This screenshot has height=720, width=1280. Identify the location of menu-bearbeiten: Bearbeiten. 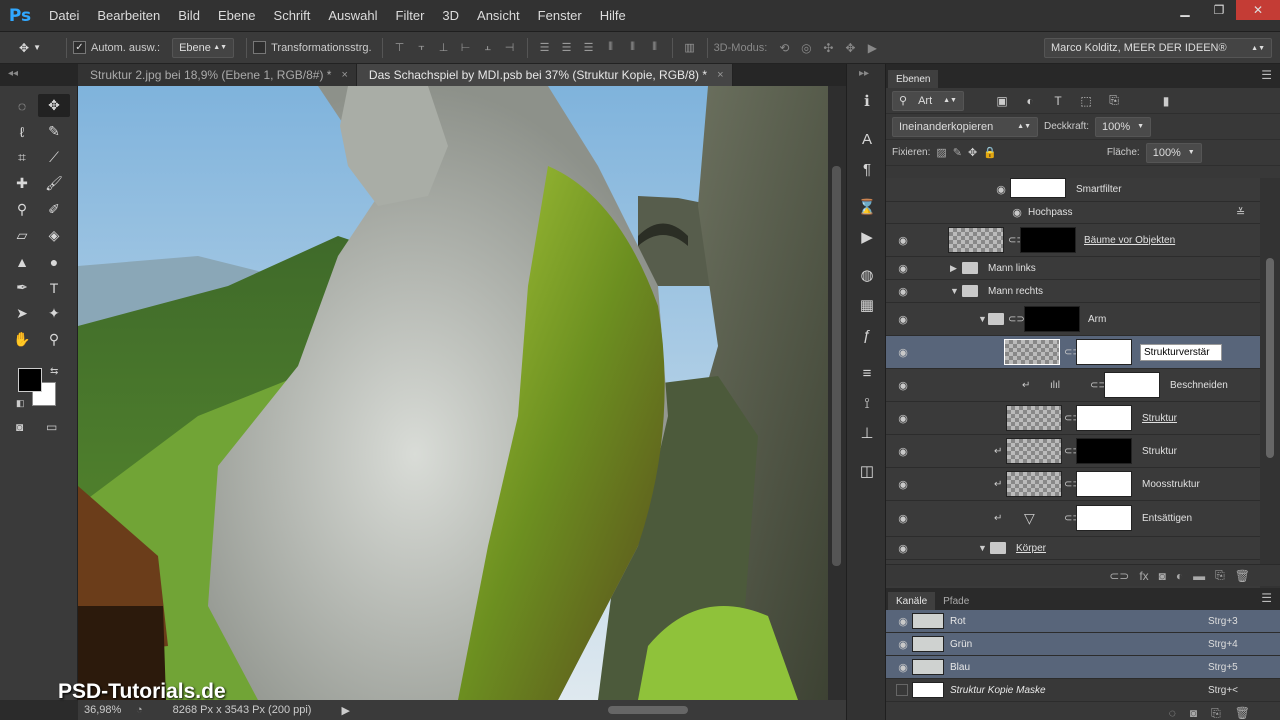
(128, 16).